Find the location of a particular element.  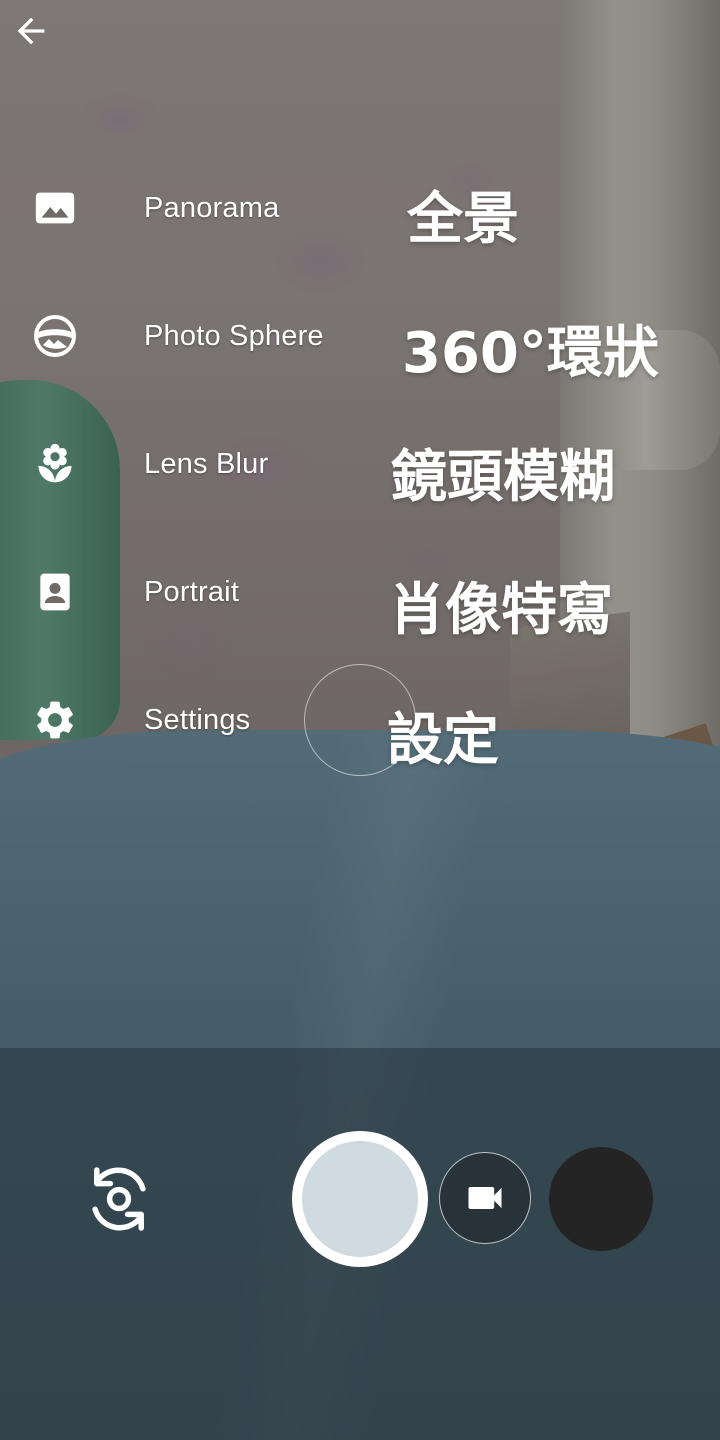

arrow-back-icon is located at coordinates (31, 31).